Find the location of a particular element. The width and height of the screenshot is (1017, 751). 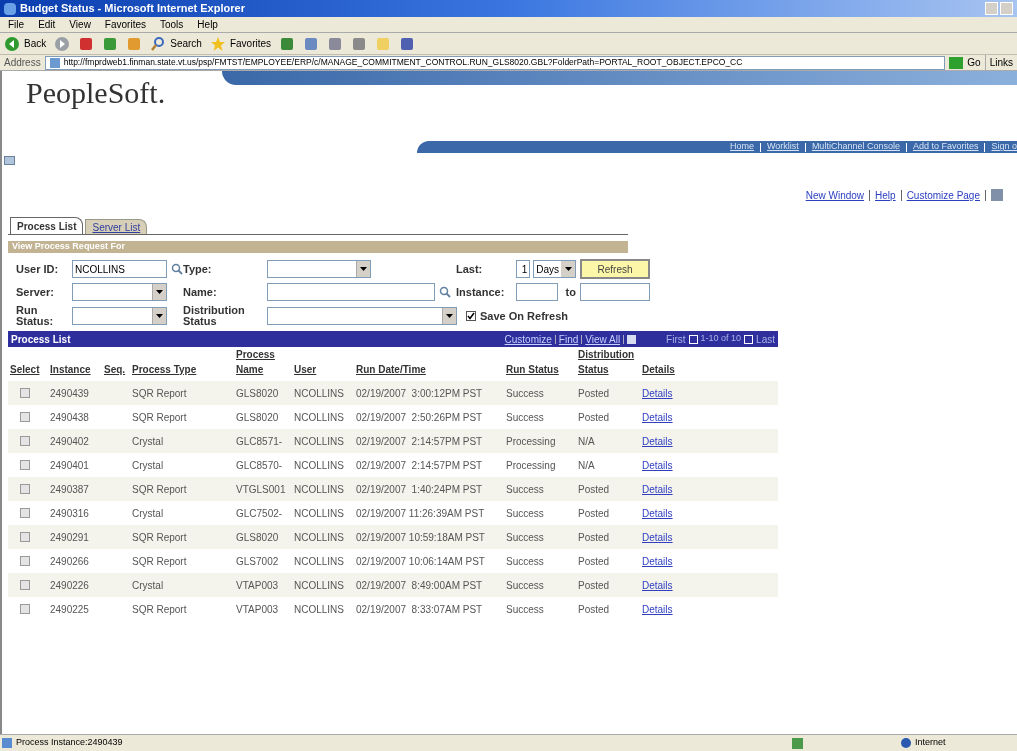

table-cell-text: GLC7502- is located at coordinates (259, 513).